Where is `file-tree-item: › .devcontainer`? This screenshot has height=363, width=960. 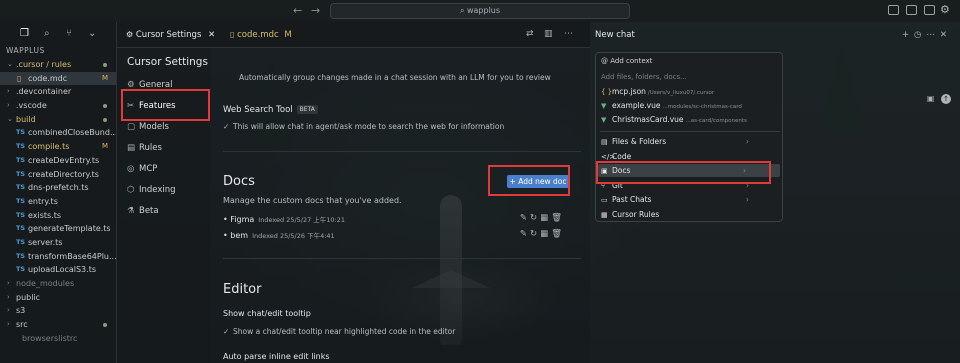 file-tree-item: › .devcontainer is located at coordinates (58, 92).